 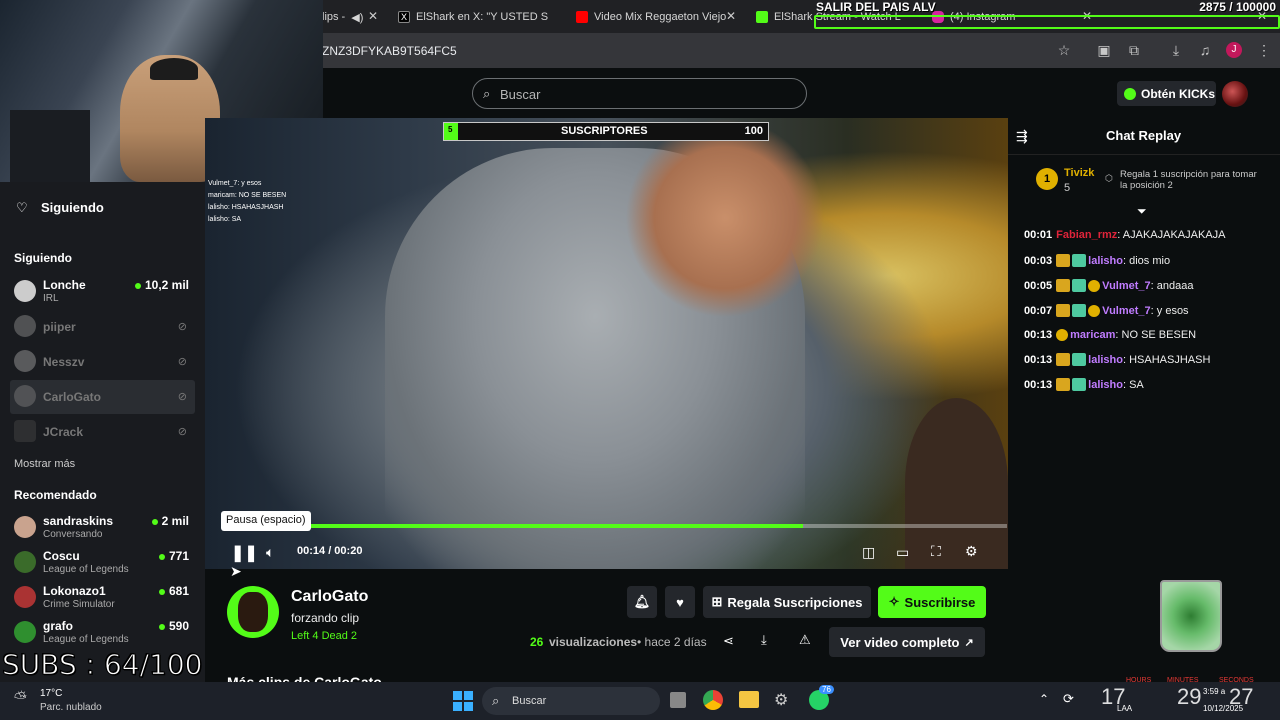 I want to click on share-icon: ⋖, so click(x=728, y=641).